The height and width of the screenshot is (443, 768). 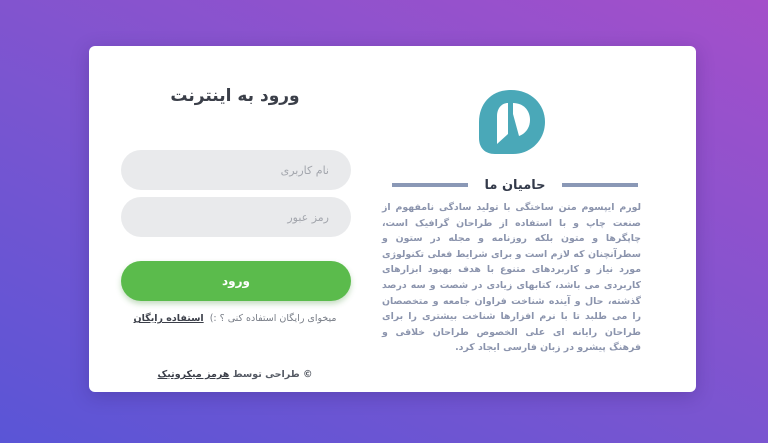 I want to click on designer-credit: © طراحی توسط هرمز میکروتیک, so click(x=235, y=374).